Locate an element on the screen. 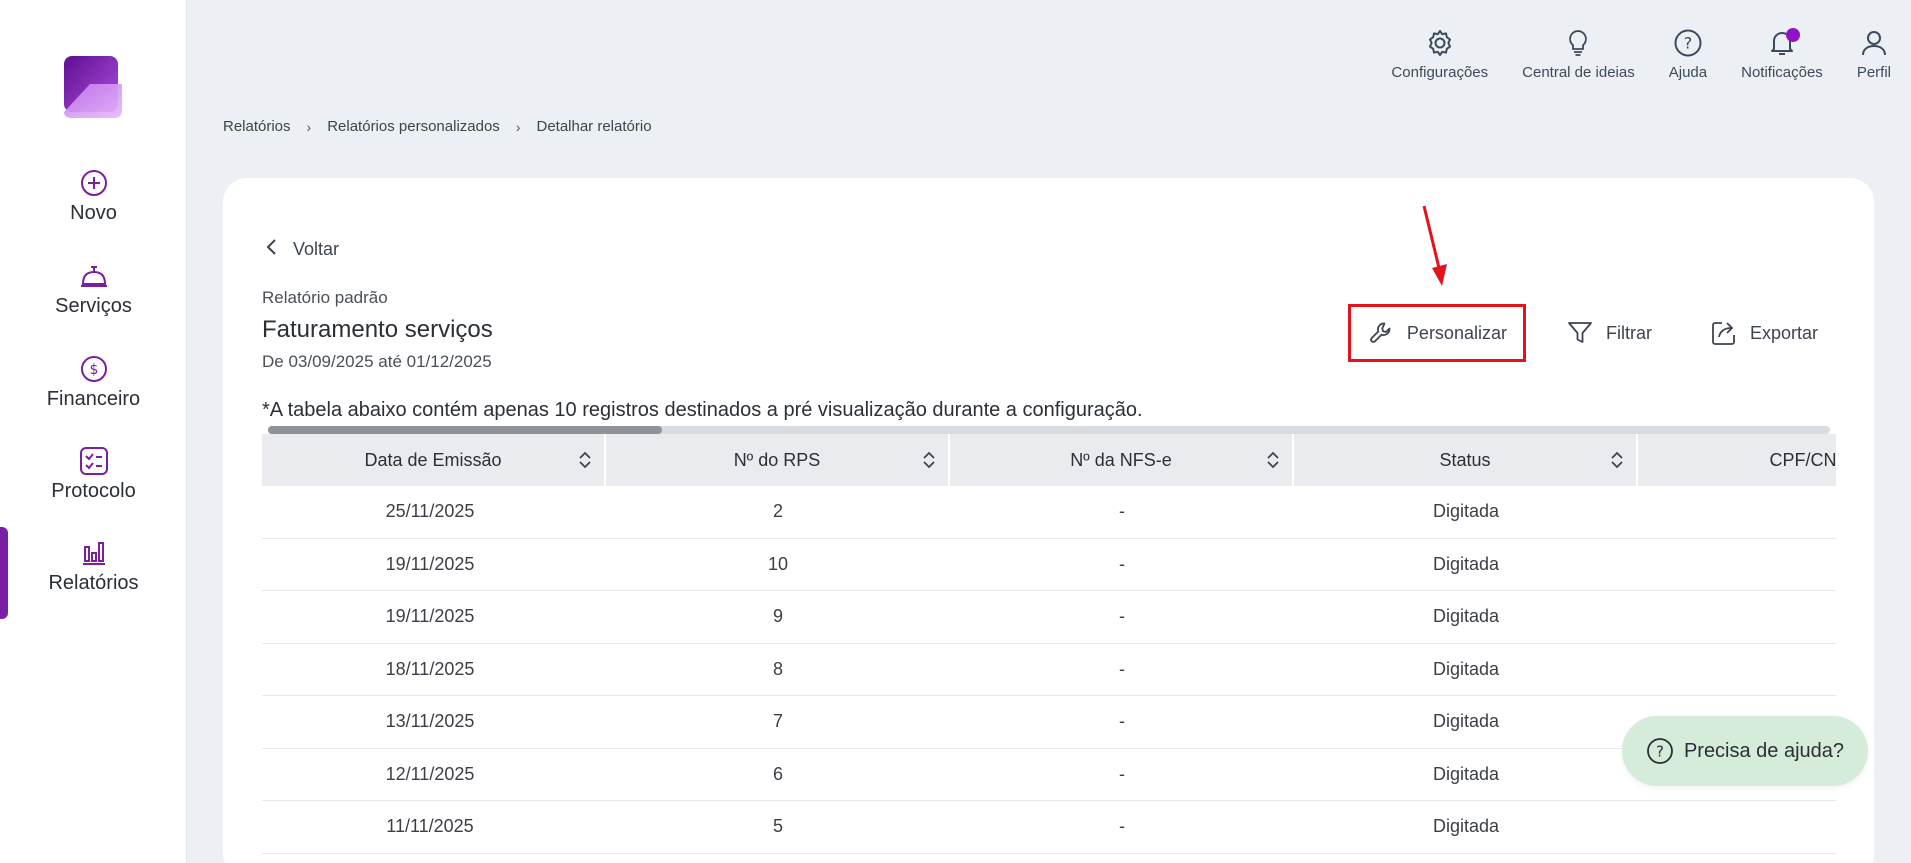  table-cell: 19/11/2025 is located at coordinates (430, 616).